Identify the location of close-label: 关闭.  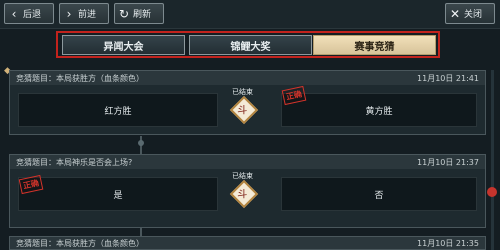
(473, 15).